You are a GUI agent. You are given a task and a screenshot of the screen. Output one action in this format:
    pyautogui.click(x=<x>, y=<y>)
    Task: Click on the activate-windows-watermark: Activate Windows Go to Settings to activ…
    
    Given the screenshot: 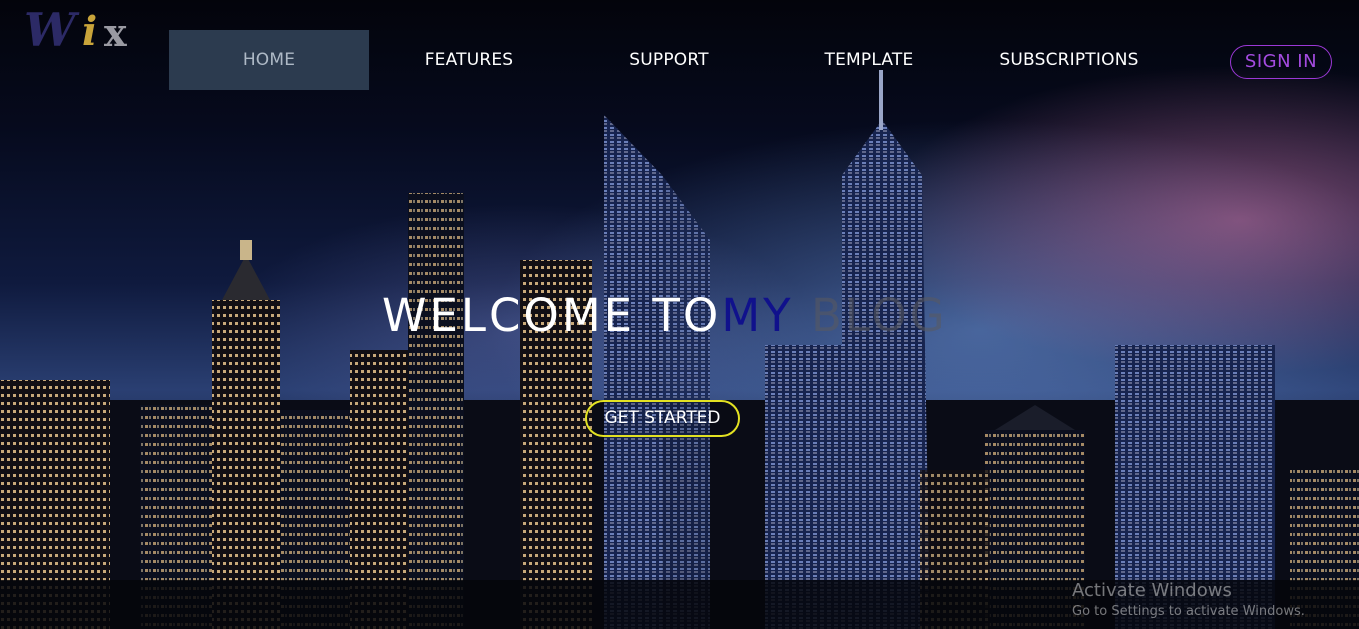 What is the action you would take?
    pyautogui.click(x=1188, y=601)
    